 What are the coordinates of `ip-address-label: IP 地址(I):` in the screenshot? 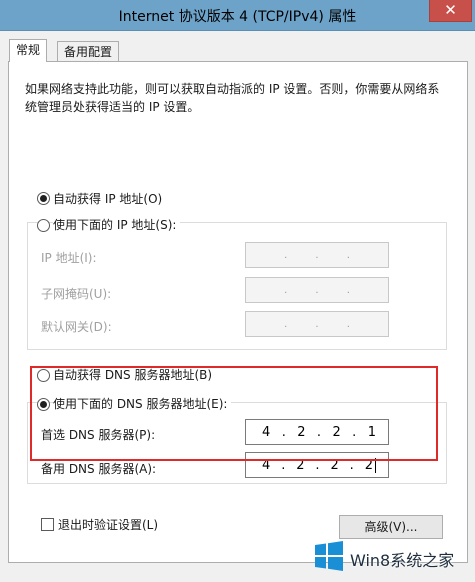 It's located at (69, 258).